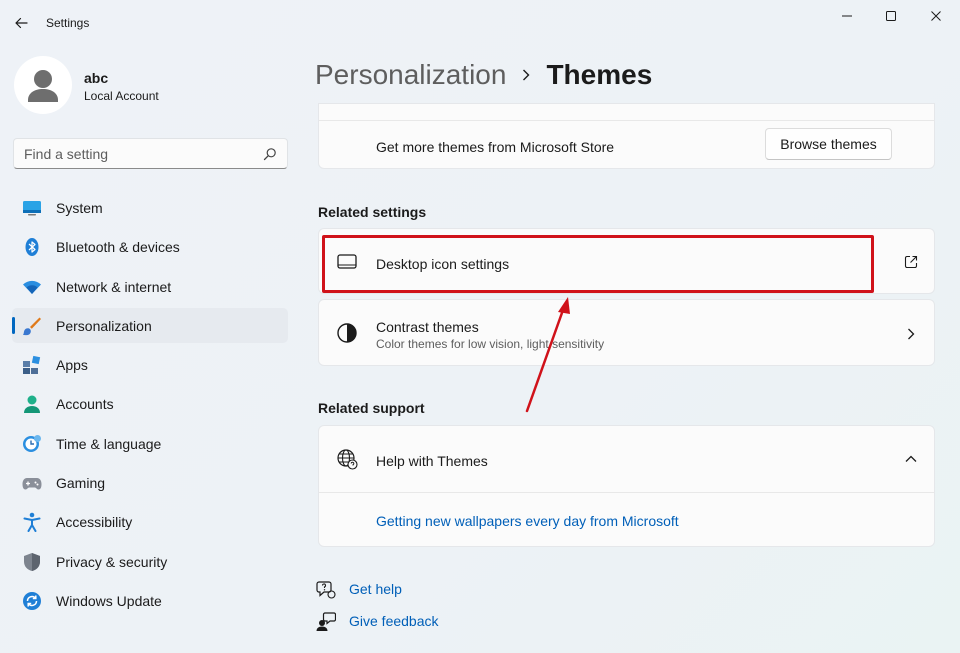 Image resolution: width=960 pixels, height=653 pixels. I want to click on shield-icon, so click(32, 561).